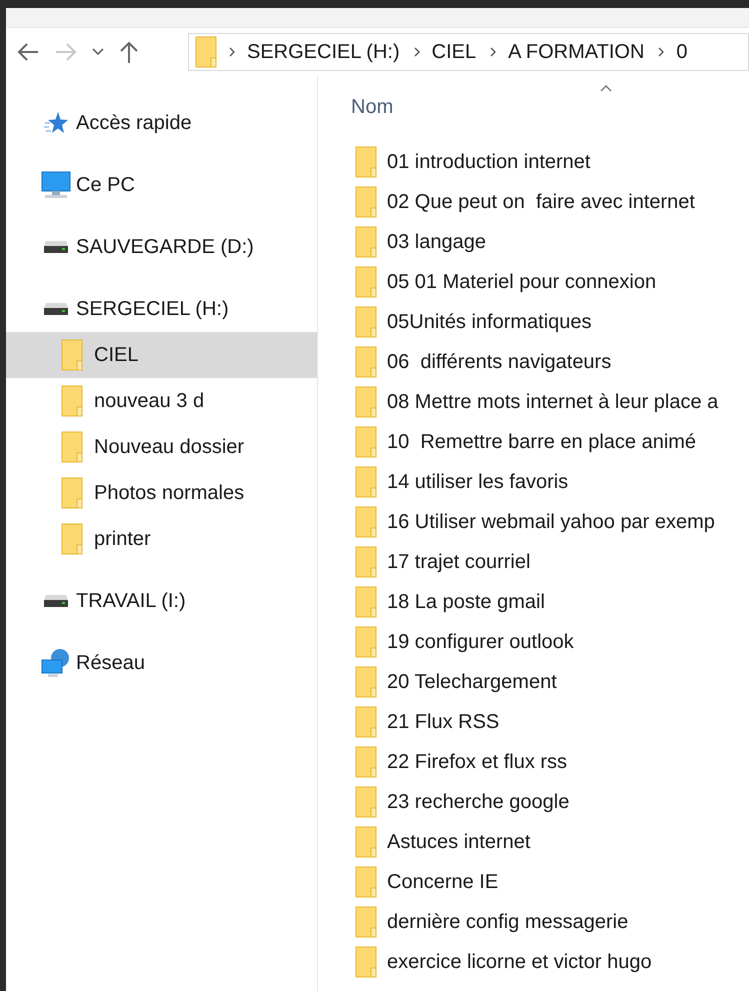  What do you see at coordinates (169, 447) in the screenshot?
I see `sidebar-item: Nouveau dossier` at bounding box center [169, 447].